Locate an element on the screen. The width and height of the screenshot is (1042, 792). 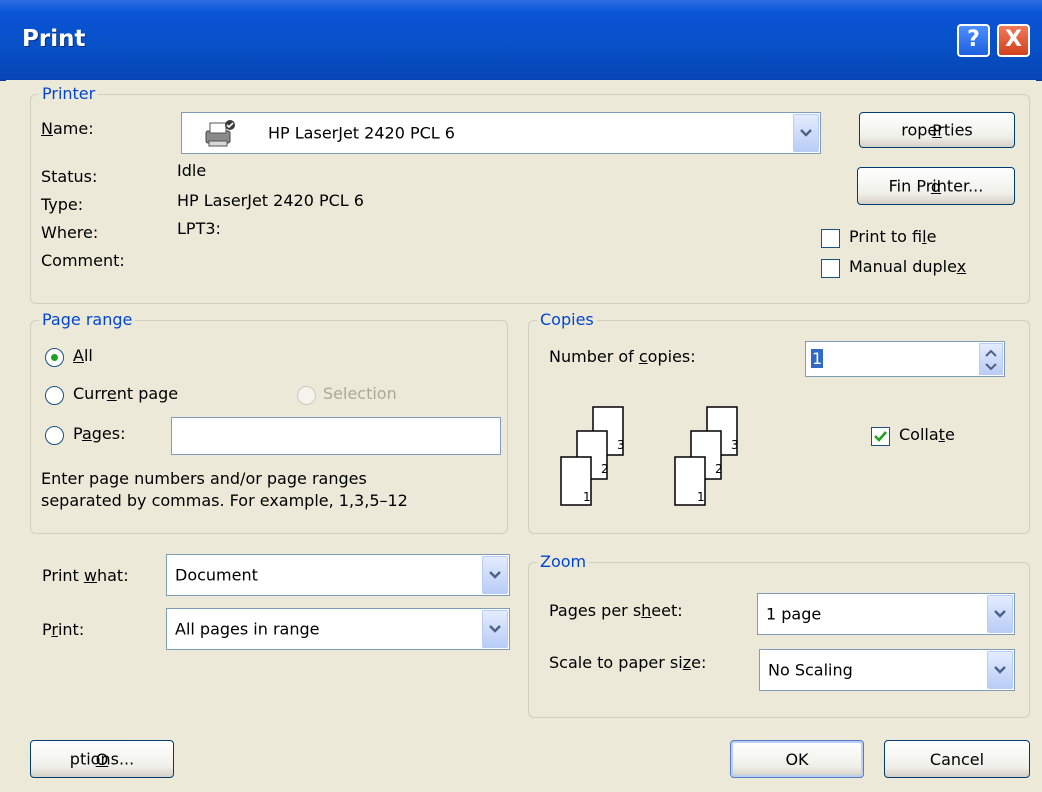
title-bar: Print ? X is located at coordinates (521, 40).